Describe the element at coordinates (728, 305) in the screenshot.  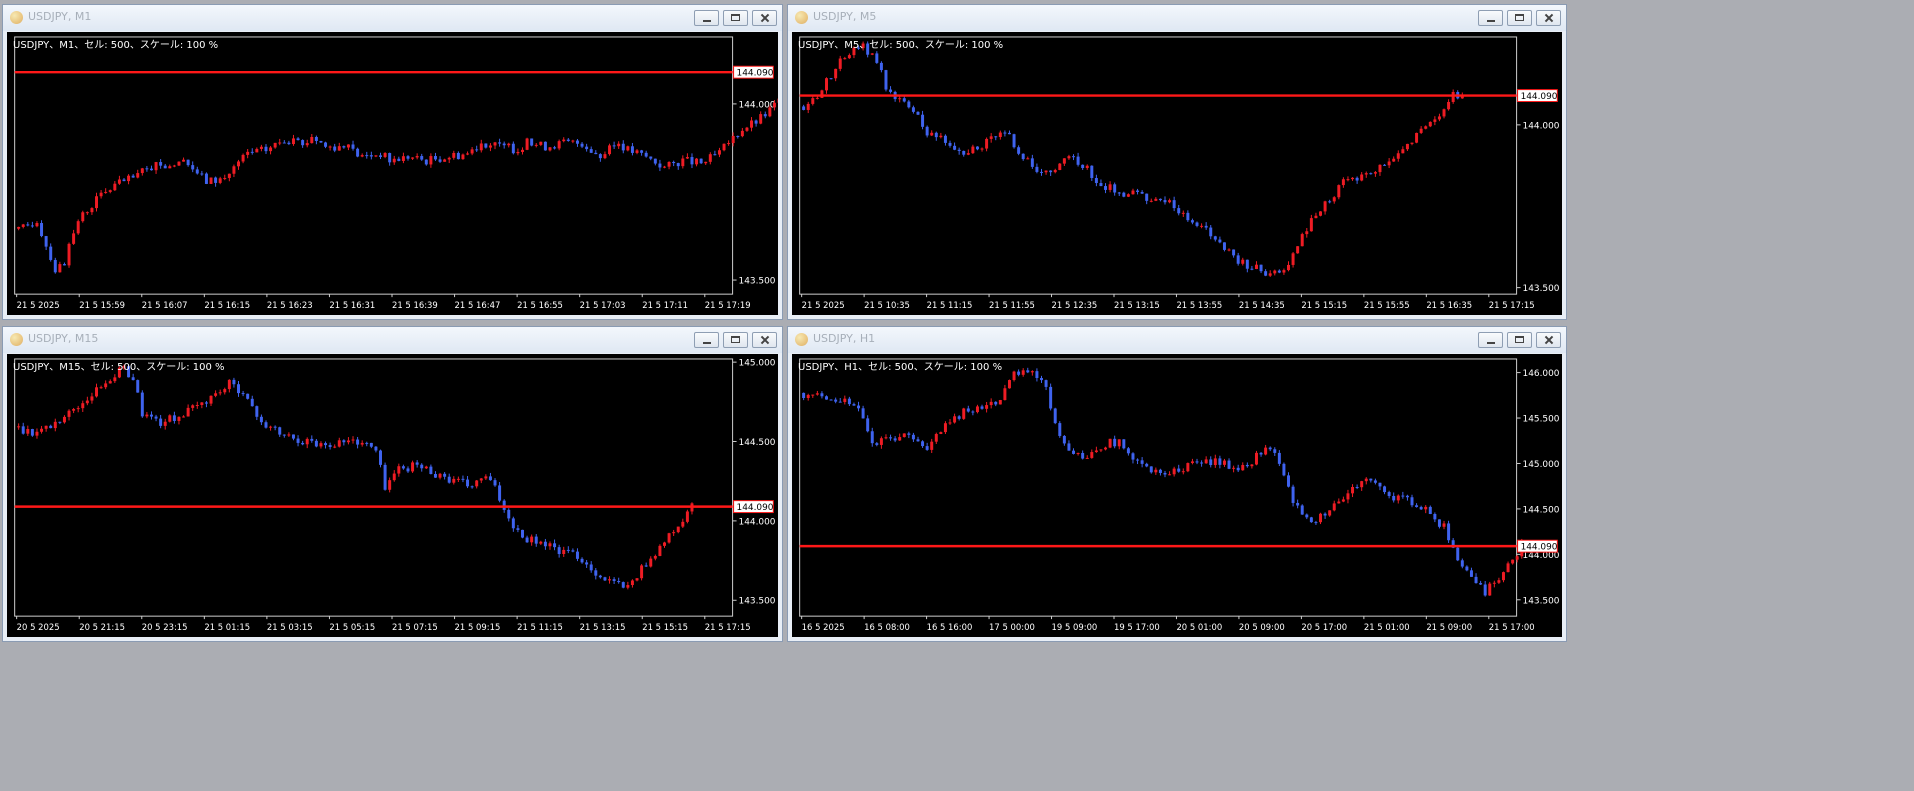
I see `x-tick-label: 21 5 17:19` at that location.